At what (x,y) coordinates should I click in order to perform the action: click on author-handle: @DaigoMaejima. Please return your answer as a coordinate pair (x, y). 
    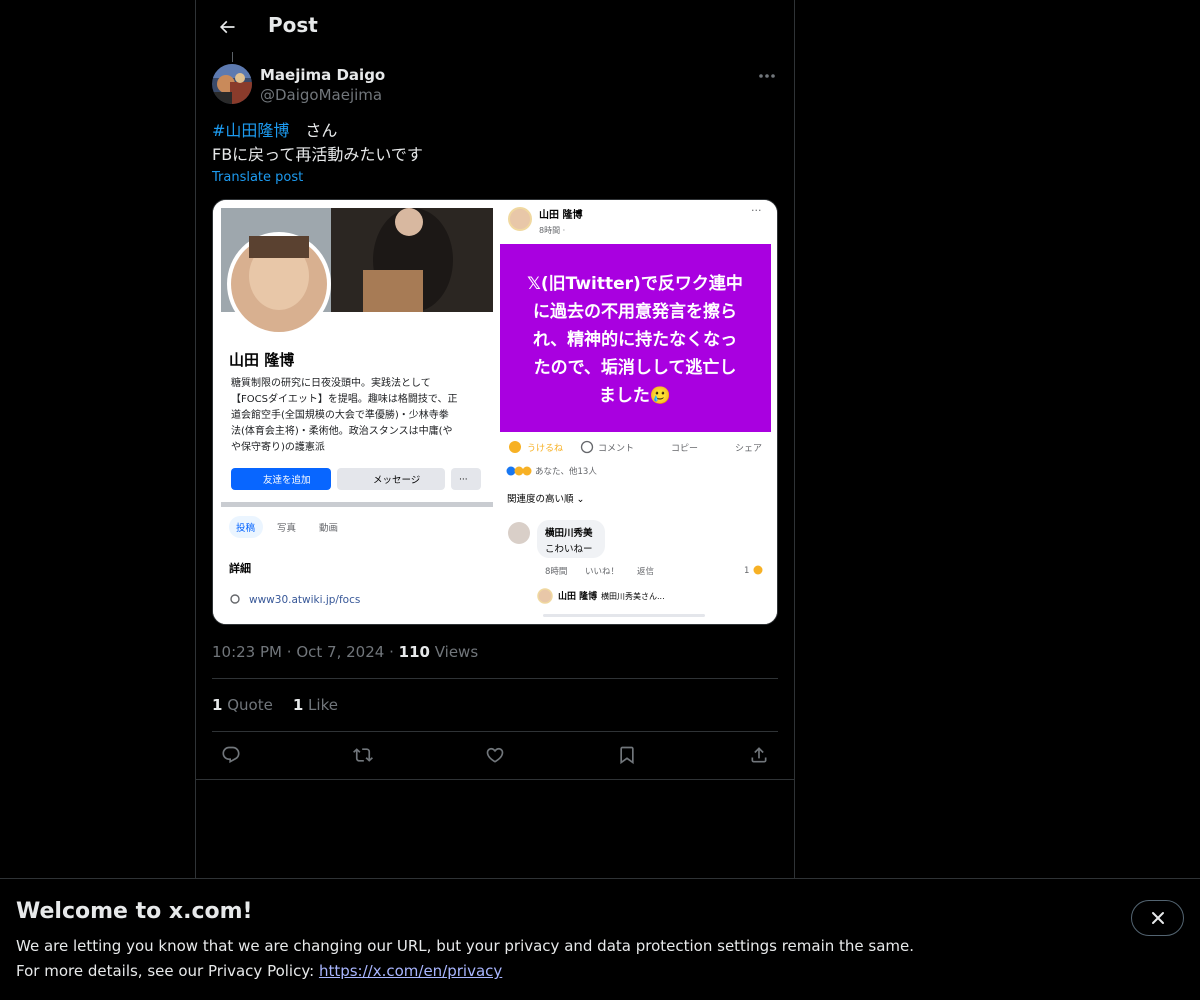
    Looking at the image, I should click on (322, 95).